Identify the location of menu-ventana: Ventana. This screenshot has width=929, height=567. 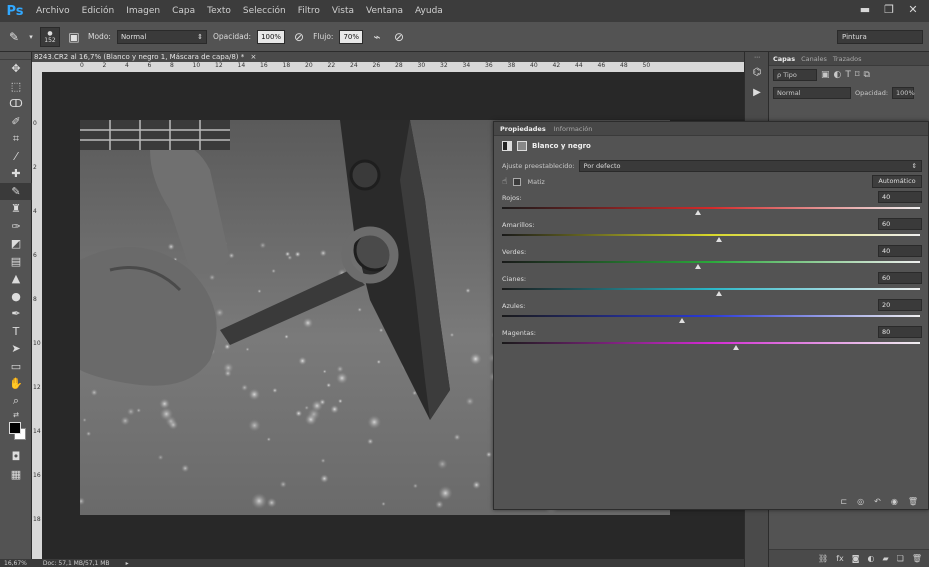
(384, 11).